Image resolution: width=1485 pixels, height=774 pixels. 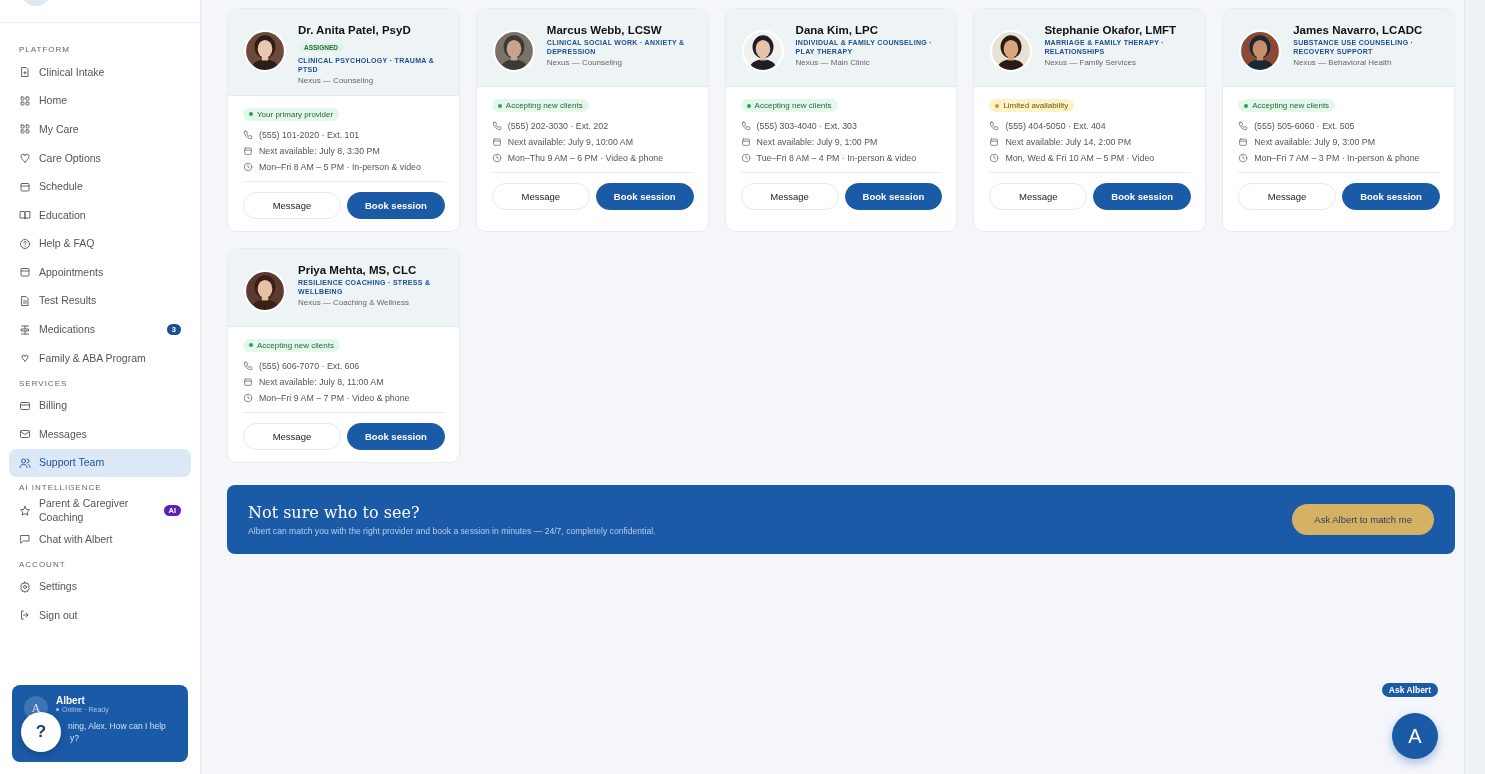 I want to click on next-available: Next available: July 8, 11:00 AM, so click(x=321, y=381).